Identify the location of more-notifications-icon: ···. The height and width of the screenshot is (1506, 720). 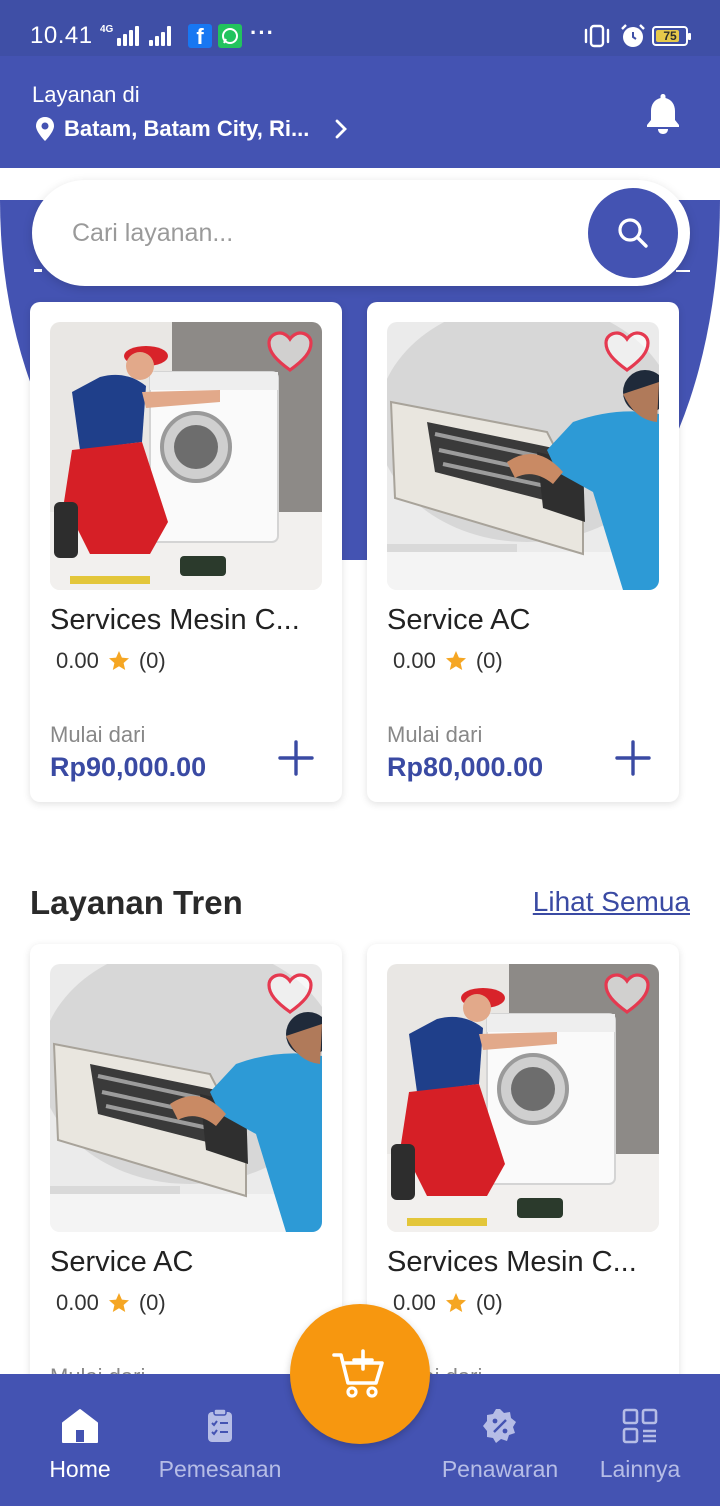
(262, 32).